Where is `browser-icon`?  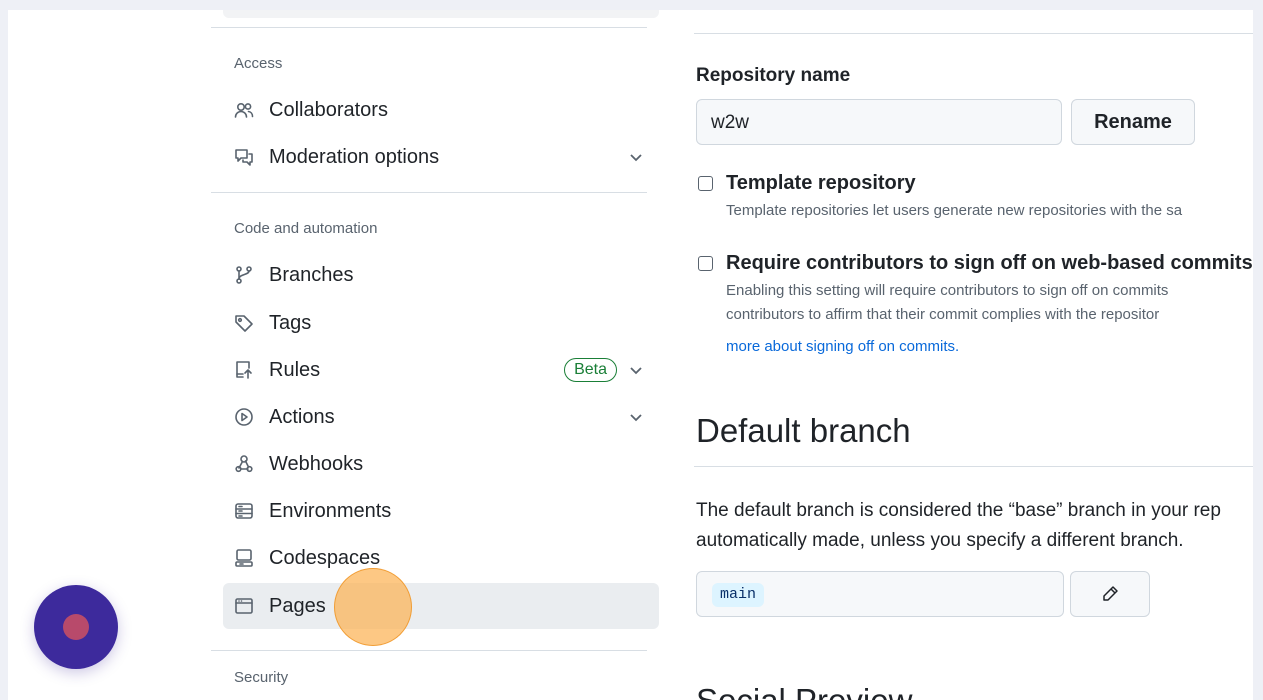 browser-icon is located at coordinates (244, 606).